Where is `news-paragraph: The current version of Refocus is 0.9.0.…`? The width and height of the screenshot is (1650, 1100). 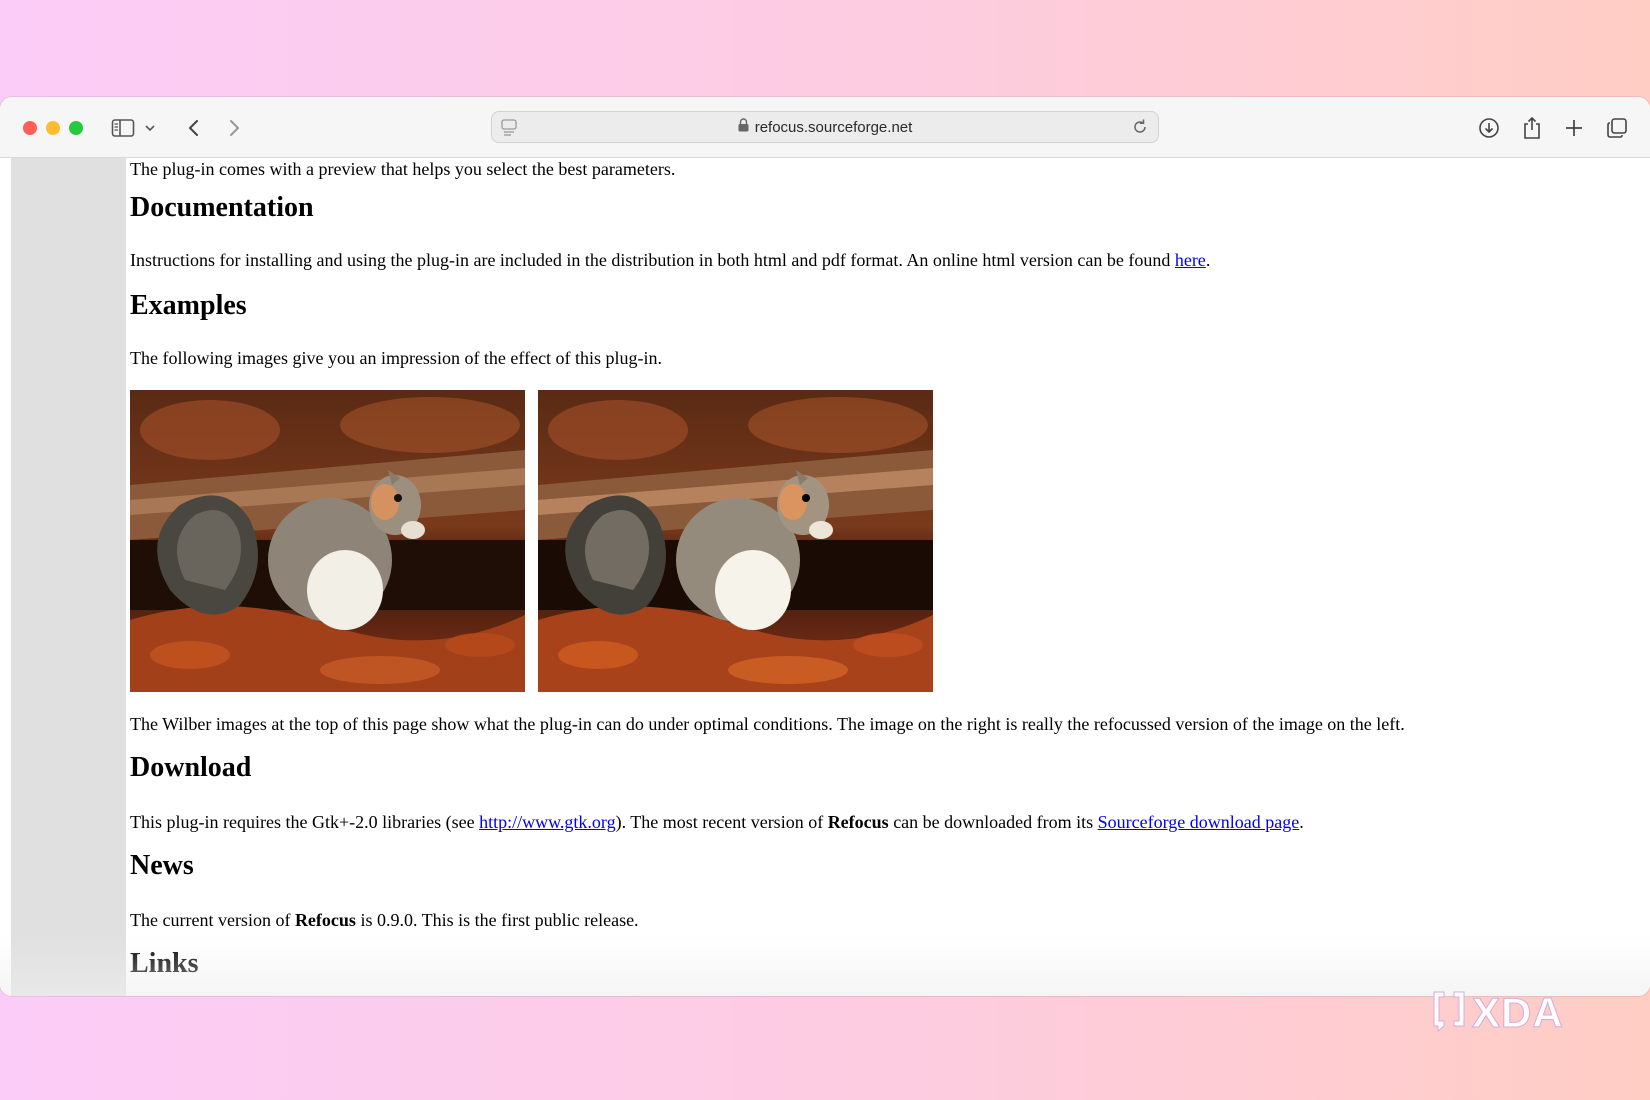
news-paragraph: The current version of Refocus is 0.9.0.… is located at coordinates (384, 920).